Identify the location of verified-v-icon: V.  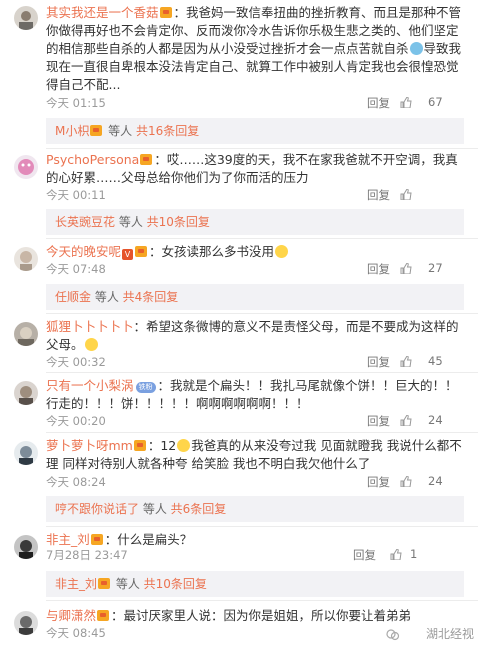
(128, 254).